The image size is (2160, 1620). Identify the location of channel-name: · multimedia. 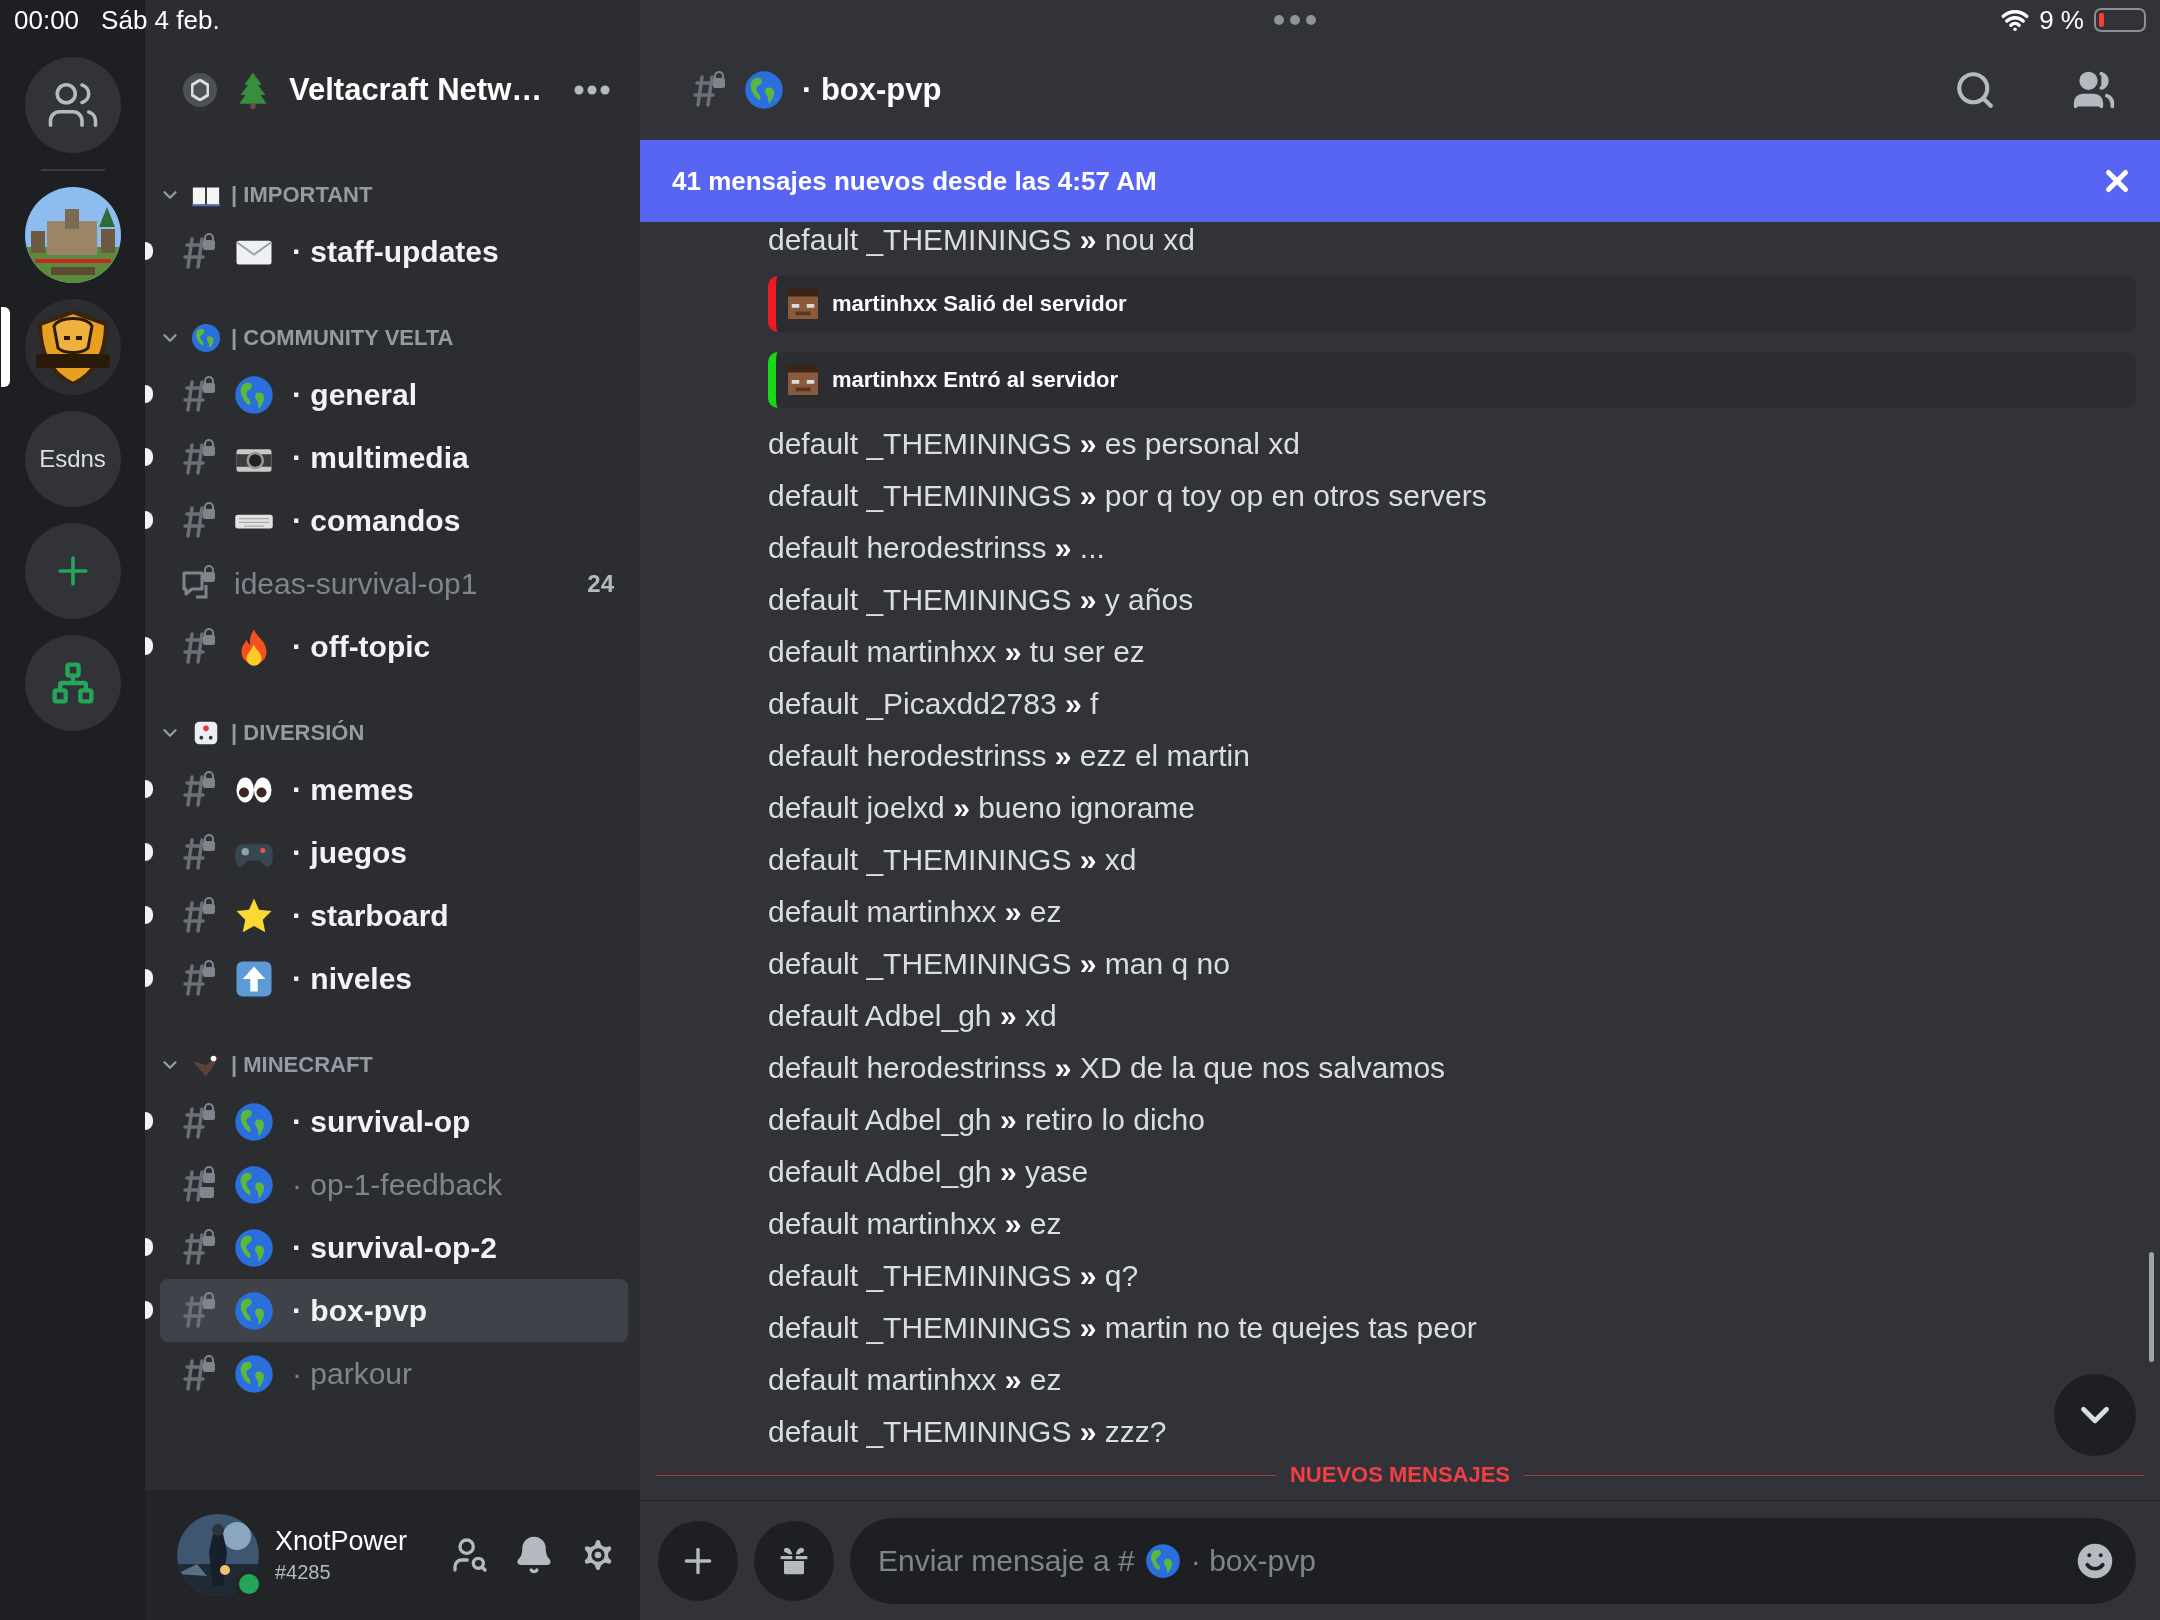
(381, 457).